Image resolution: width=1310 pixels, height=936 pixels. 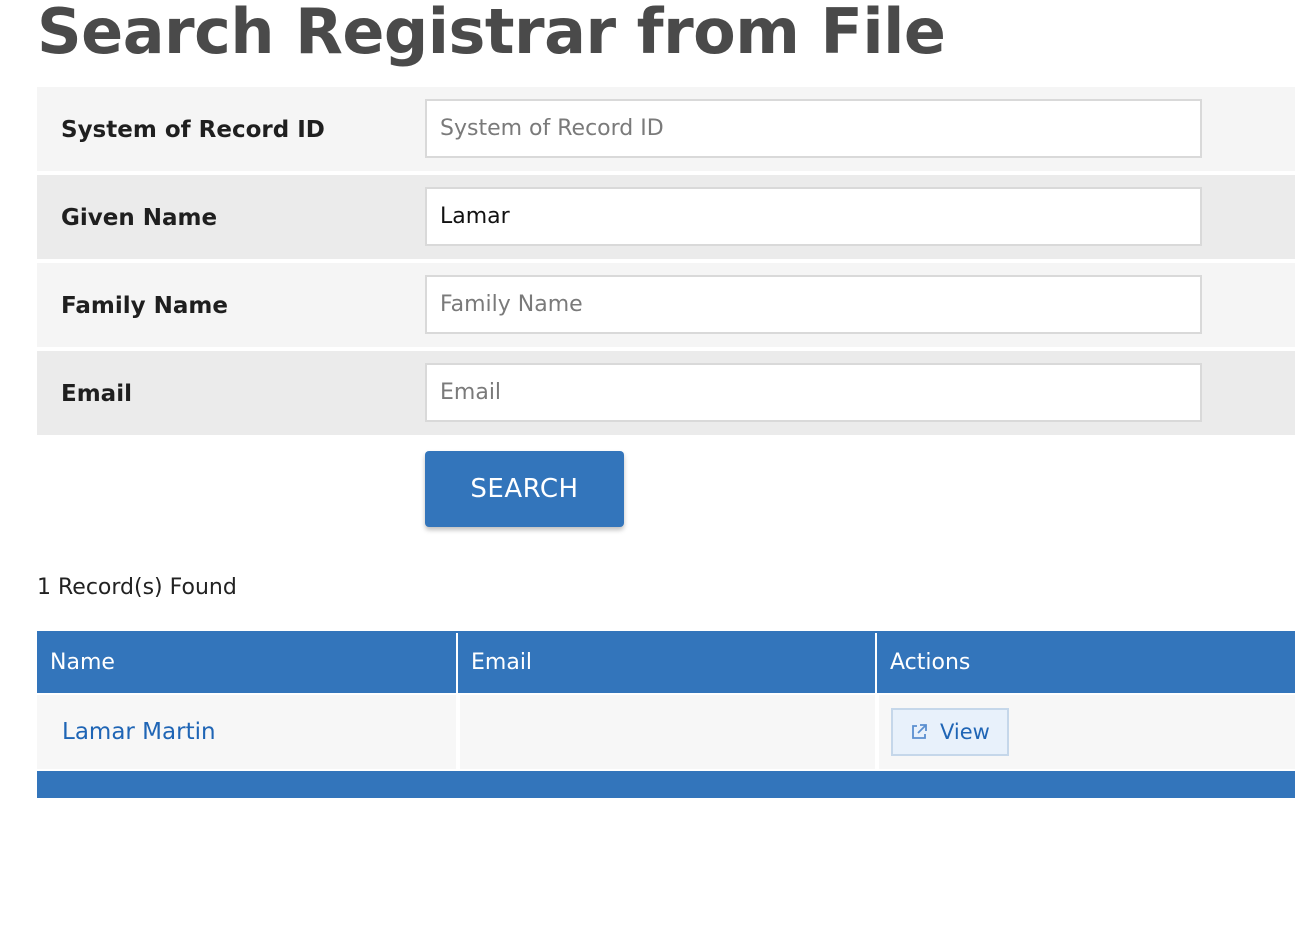 I want to click on given-name-input, so click(x=813, y=216).